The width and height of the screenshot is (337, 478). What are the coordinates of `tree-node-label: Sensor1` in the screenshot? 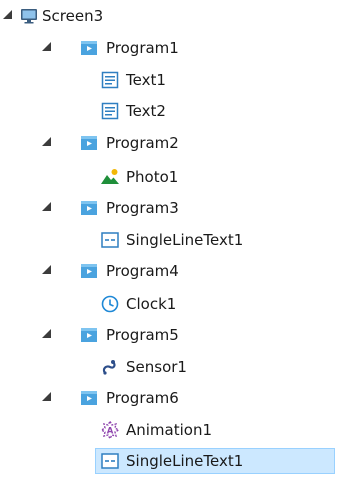 It's located at (156, 367).